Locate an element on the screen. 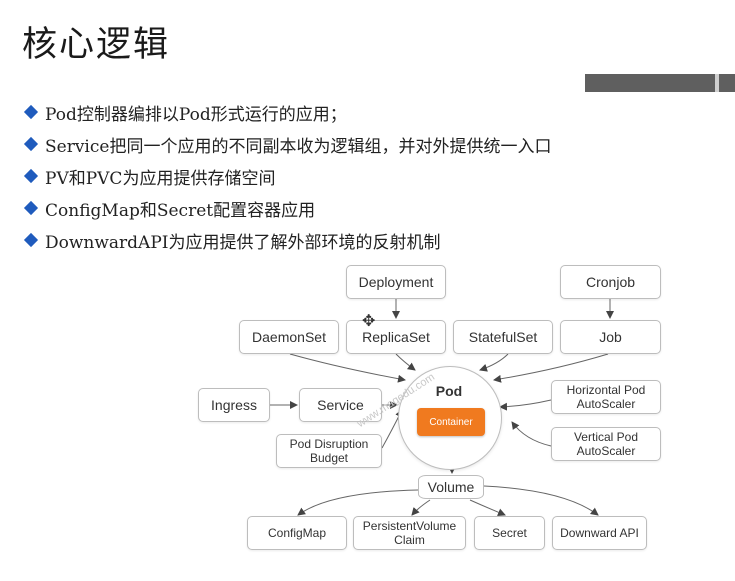 This screenshot has height=581, width=735. configmap-box: ConfigMap is located at coordinates (297, 533).